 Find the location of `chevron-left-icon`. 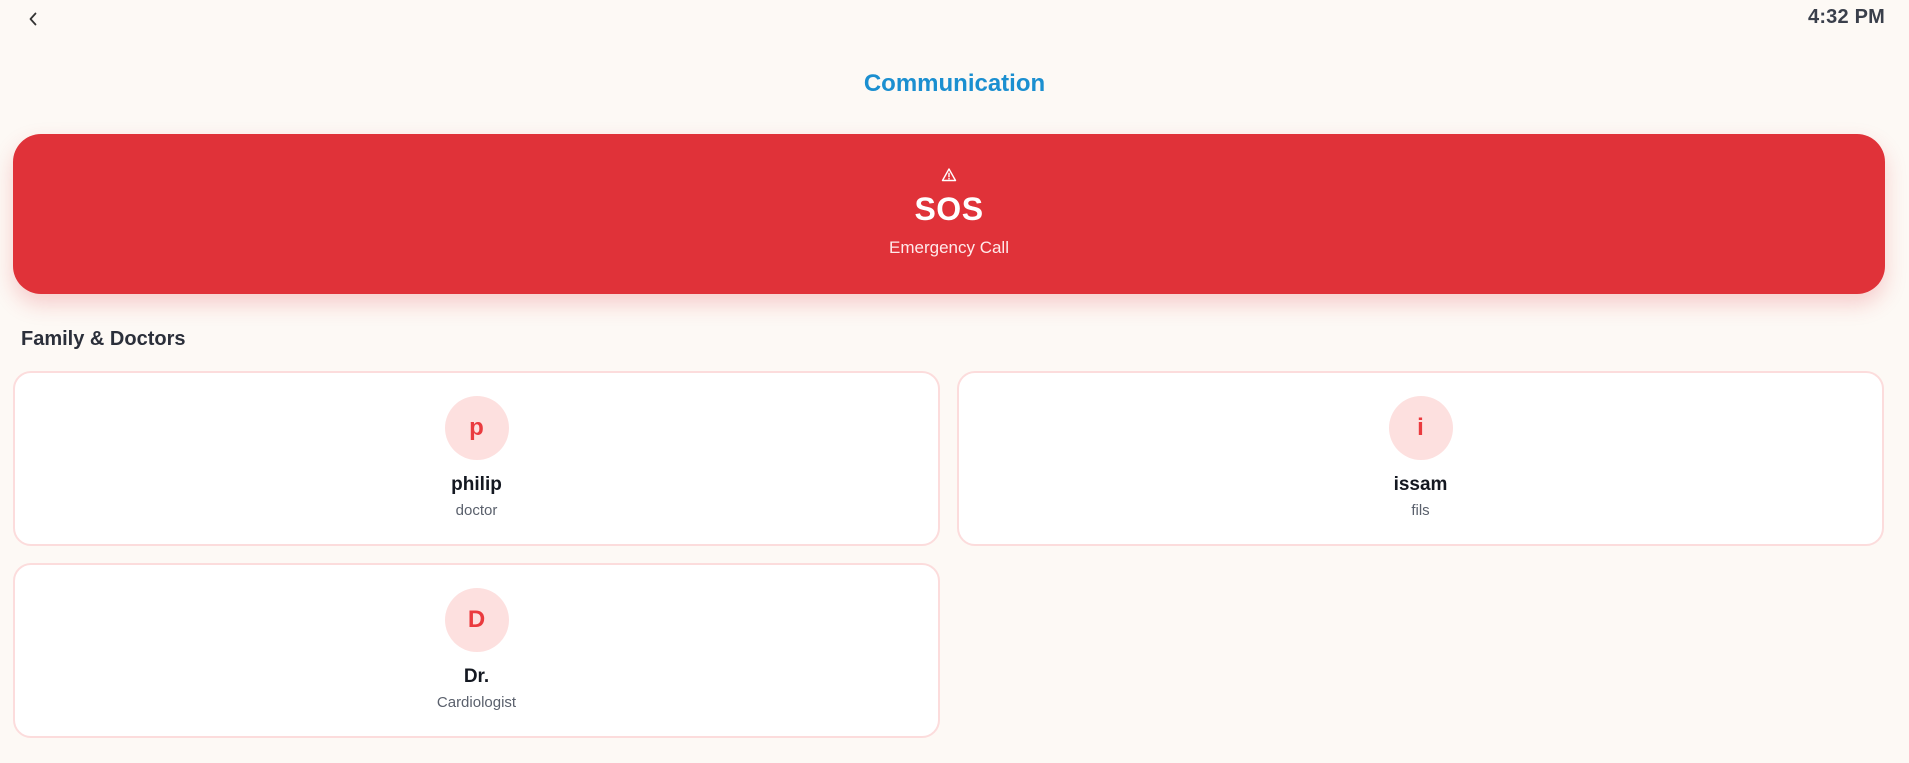

chevron-left-icon is located at coordinates (33, 19).